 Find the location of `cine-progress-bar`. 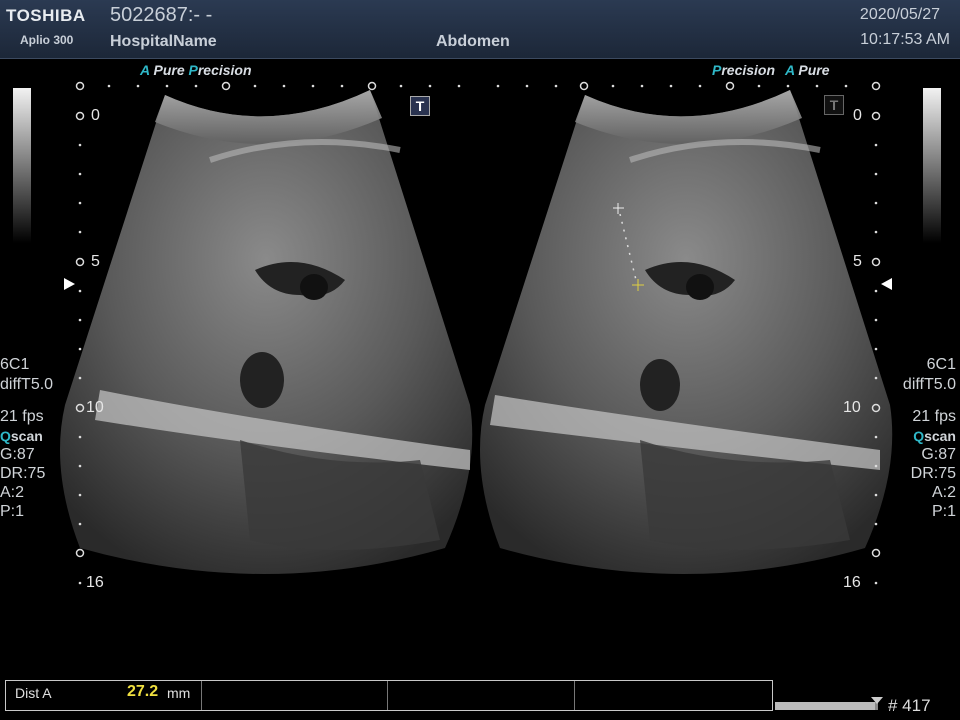

cine-progress-bar is located at coordinates (826, 706).